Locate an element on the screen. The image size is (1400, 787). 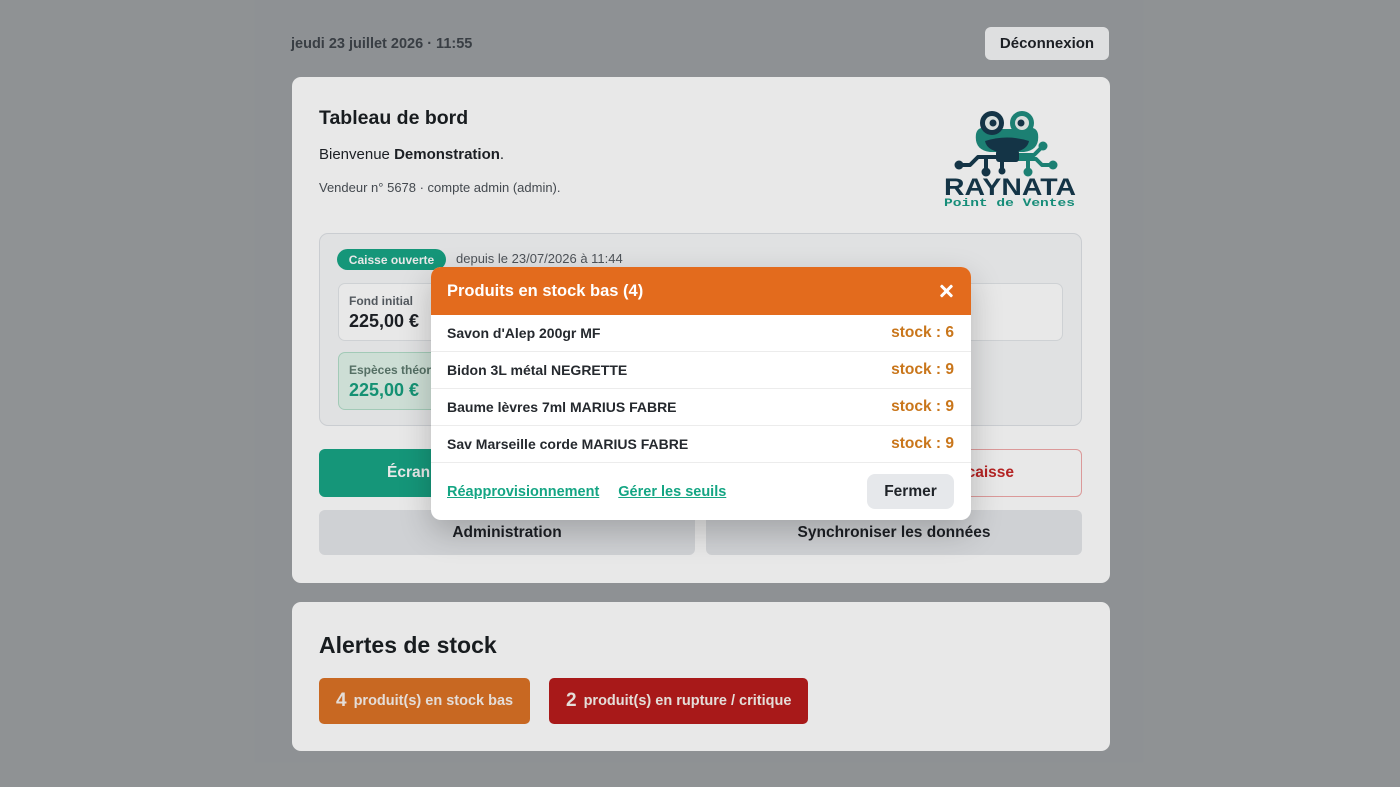
product-name: Sav Marseille corde MARIUS FABRE is located at coordinates (568, 444).